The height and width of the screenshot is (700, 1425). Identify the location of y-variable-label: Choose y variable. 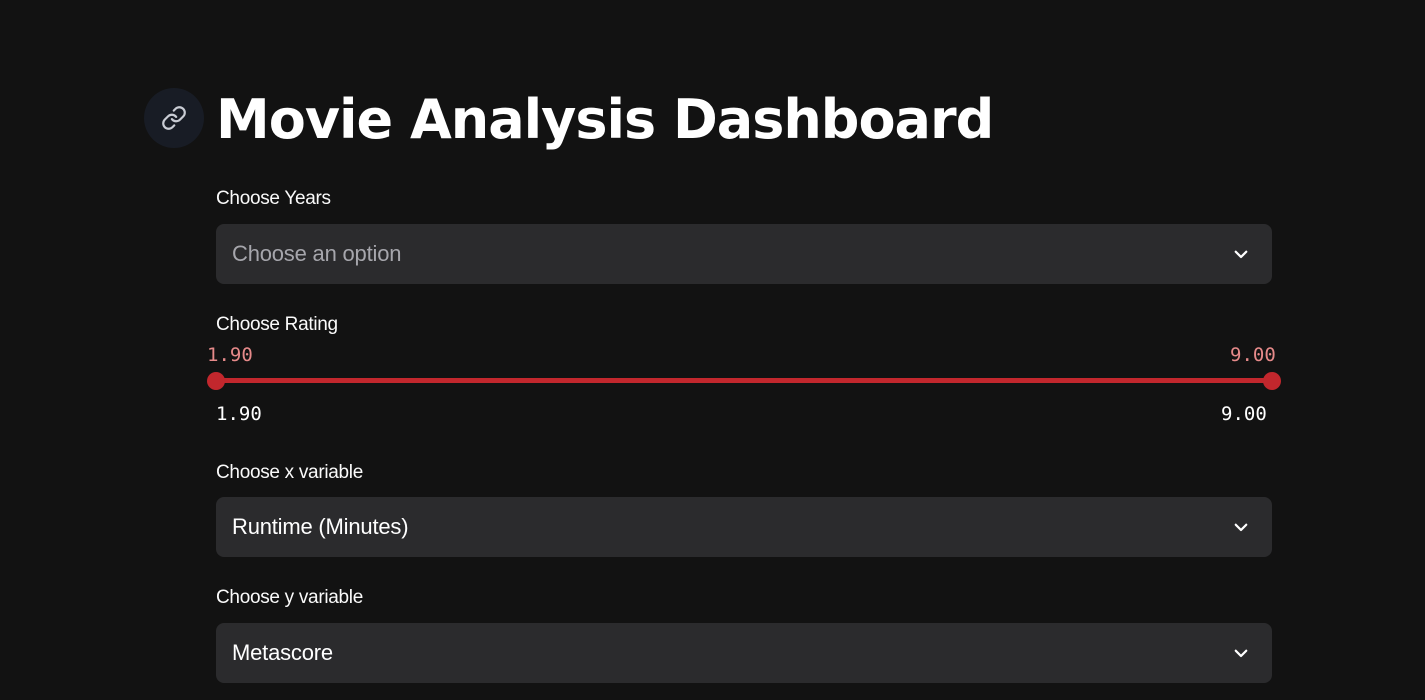
(289, 597).